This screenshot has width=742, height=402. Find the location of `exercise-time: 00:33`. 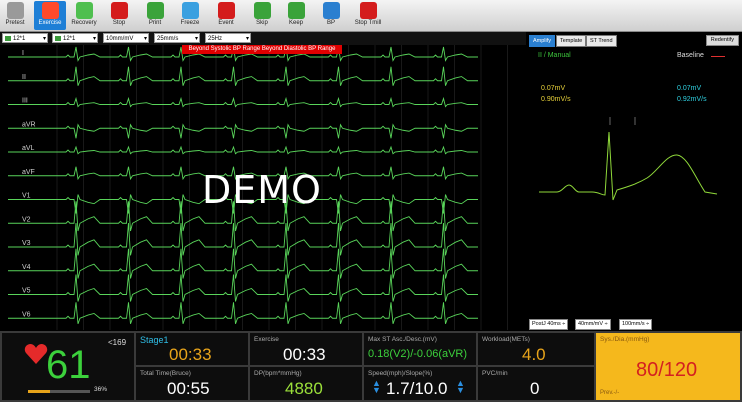

exercise-time: 00:33 is located at coordinates (304, 354).